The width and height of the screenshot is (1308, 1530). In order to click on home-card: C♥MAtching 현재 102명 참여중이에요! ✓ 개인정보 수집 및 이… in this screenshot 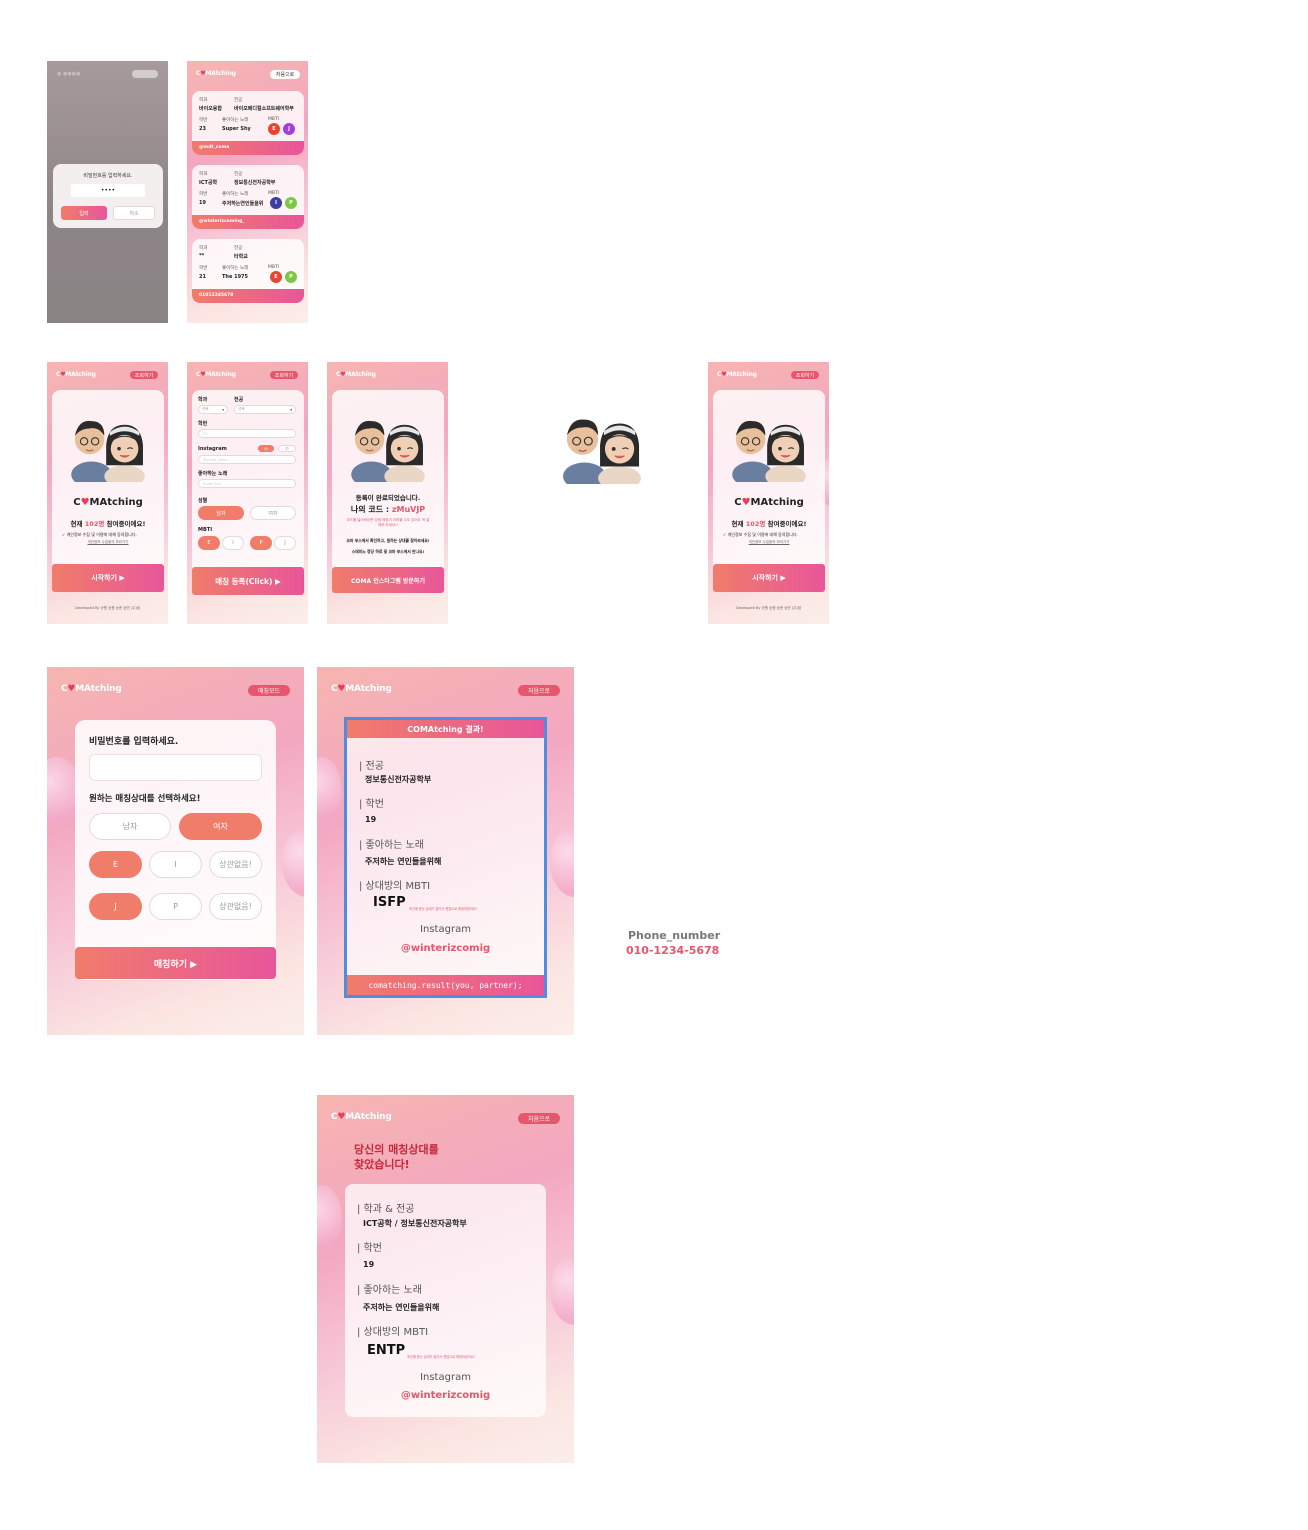, I will do `click(769, 490)`.